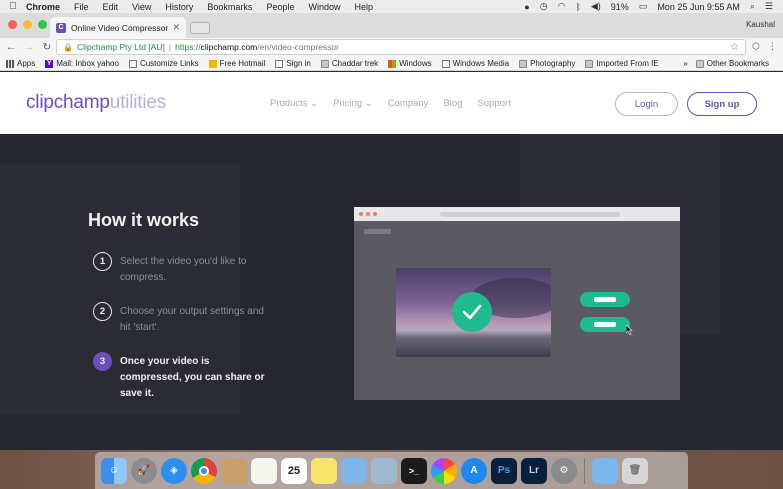  What do you see at coordinates (200, 28) in the screenshot?
I see `new-tab-button` at bounding box center [200, 28].